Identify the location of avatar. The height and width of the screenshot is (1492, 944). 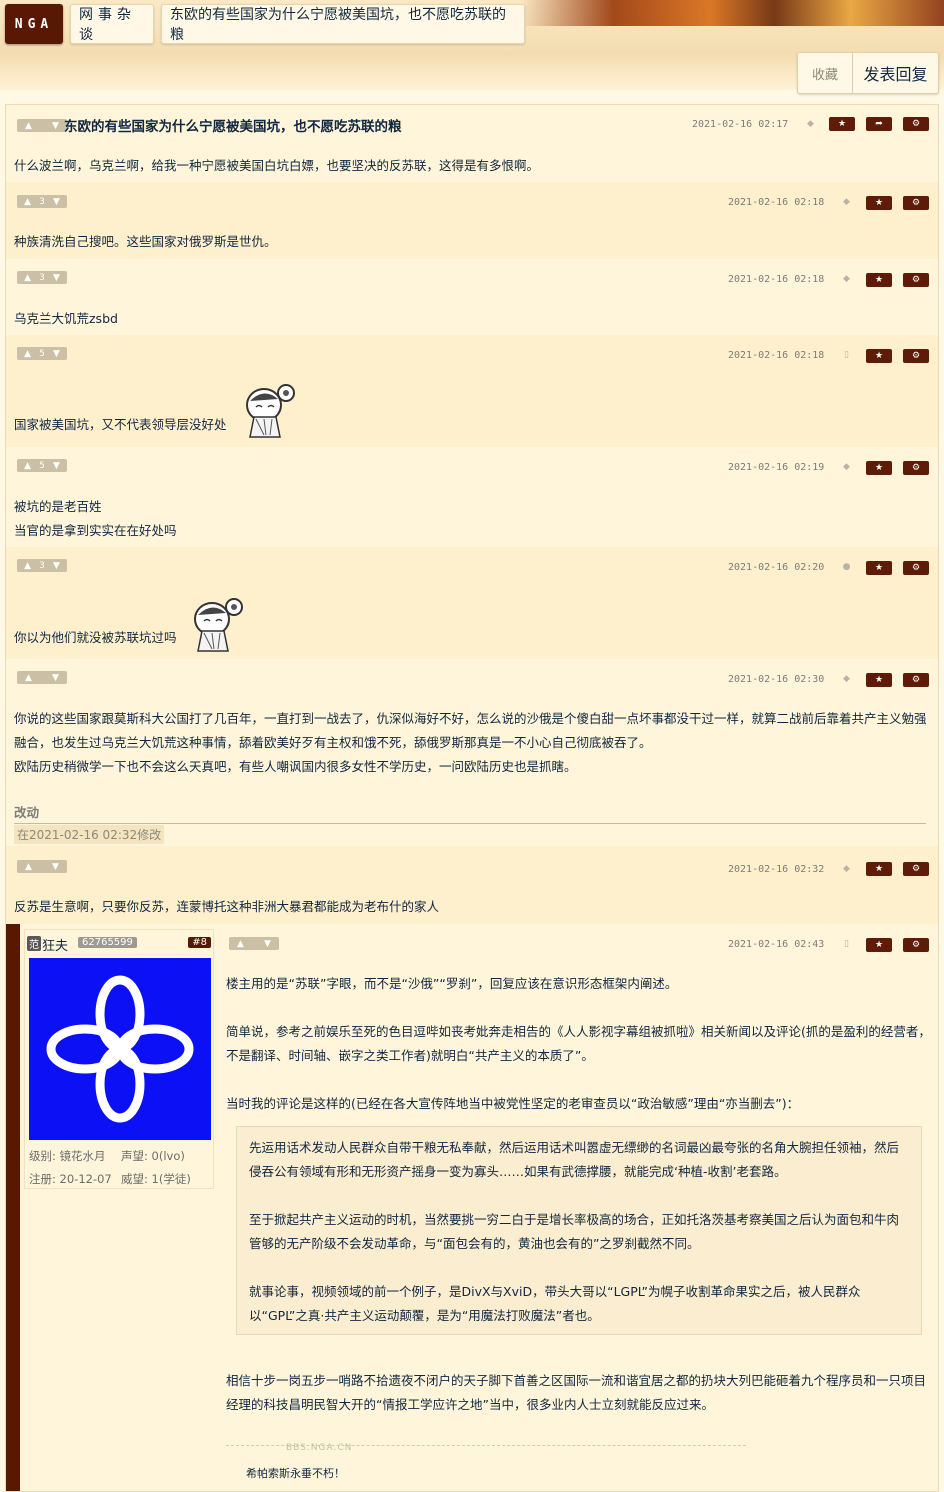
(120, 1049).